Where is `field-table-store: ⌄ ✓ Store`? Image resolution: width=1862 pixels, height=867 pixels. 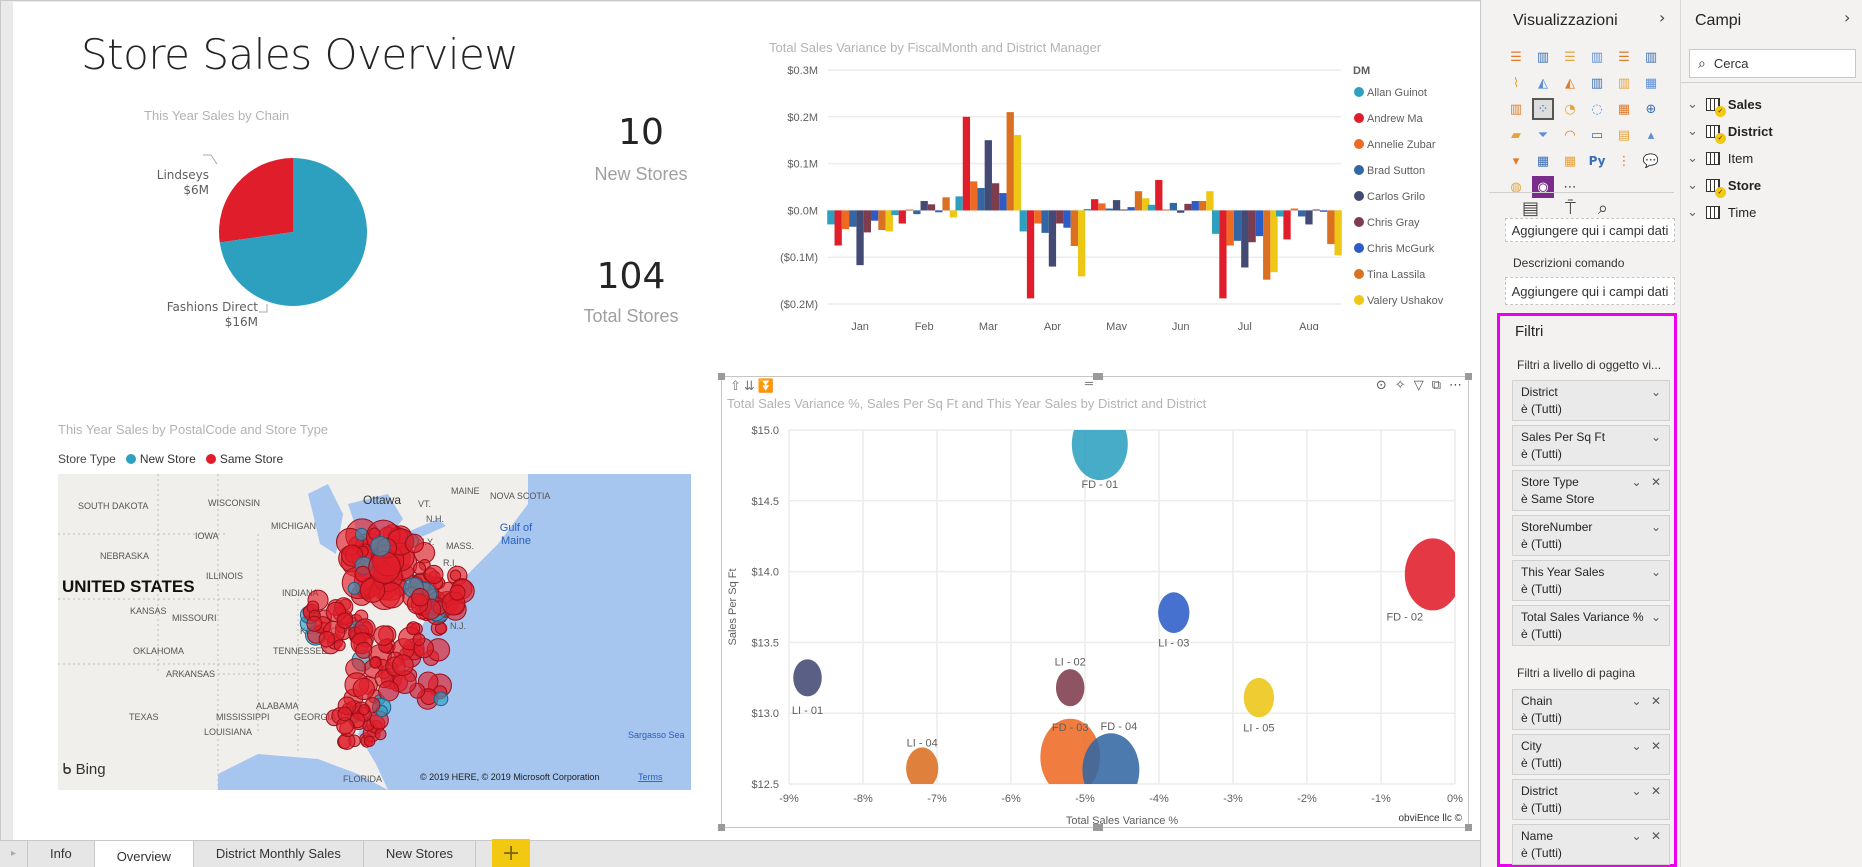 field-table-store: ⌄ ✓ Store is located at coordinates (1724, 187).